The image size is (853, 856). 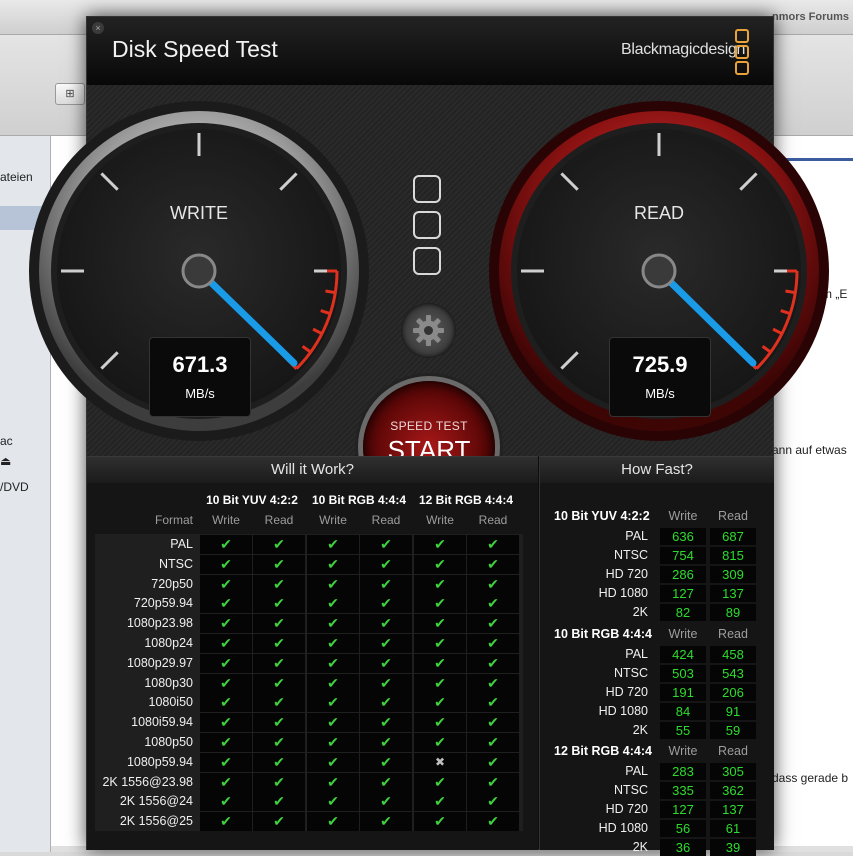 What do you see at coordinates (733, 673) in the screenshot?
I see `how-fast-read-value: 543` at bounding box center [733, 673].